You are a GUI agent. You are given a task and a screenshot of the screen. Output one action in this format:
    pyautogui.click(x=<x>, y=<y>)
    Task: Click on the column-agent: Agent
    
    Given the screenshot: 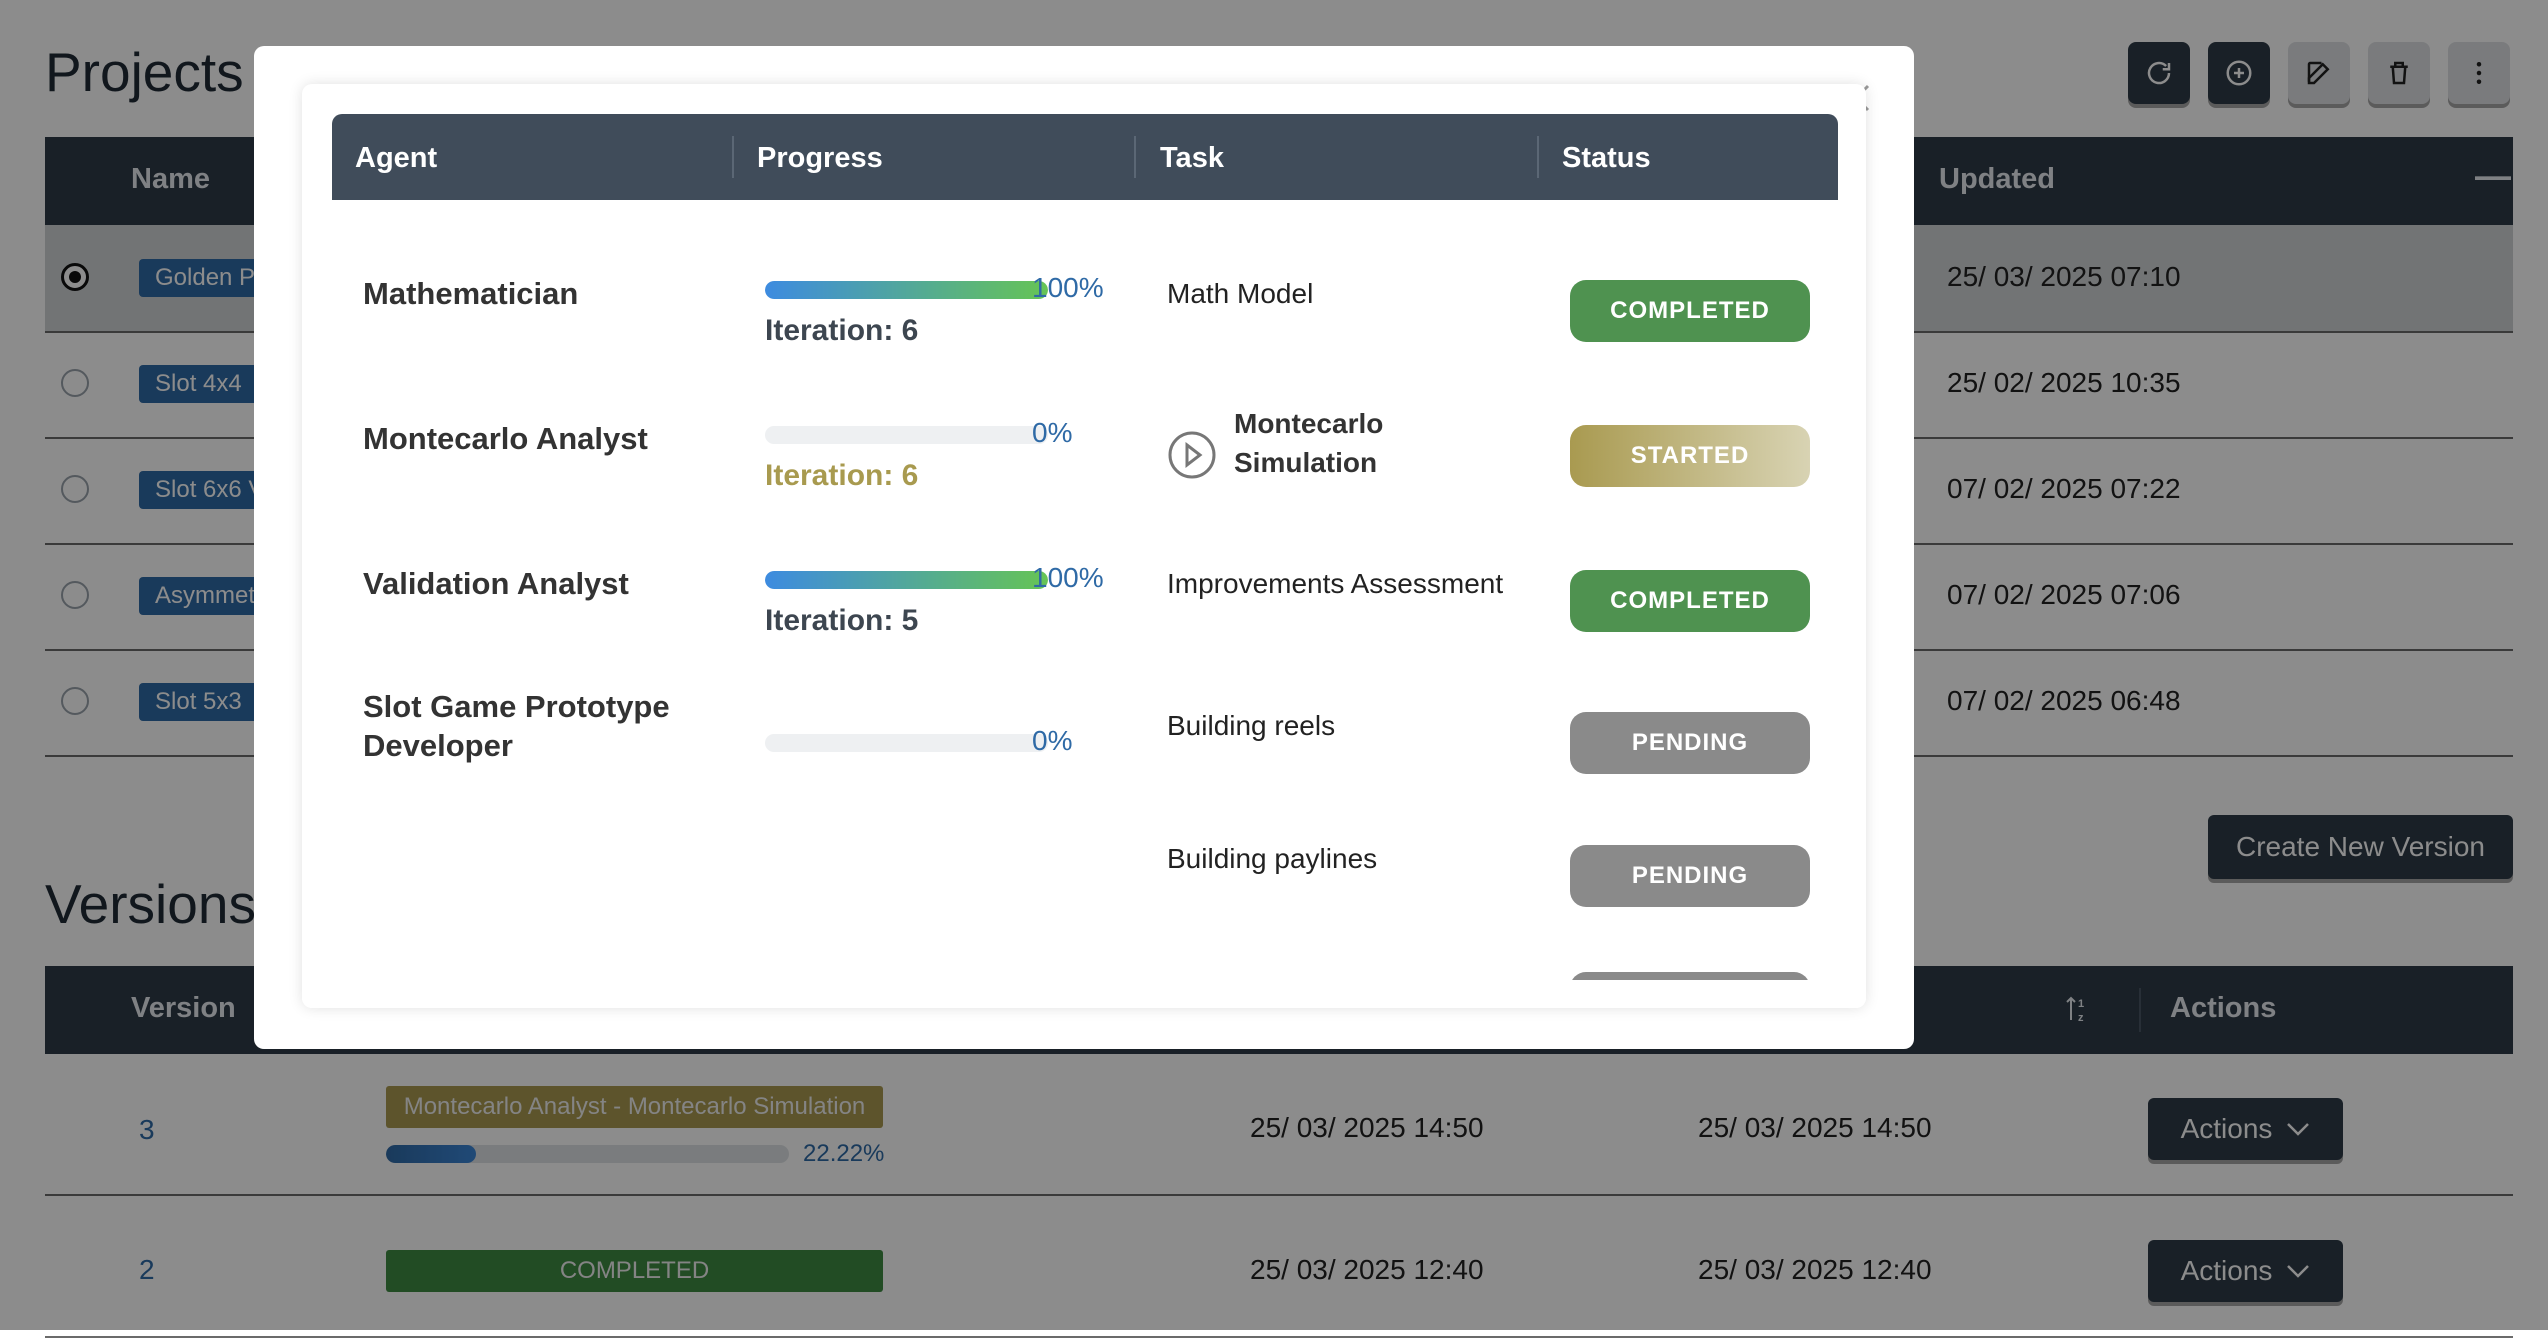 What is the action you would take?
    pyautogui.click(x=396, y=158)
    